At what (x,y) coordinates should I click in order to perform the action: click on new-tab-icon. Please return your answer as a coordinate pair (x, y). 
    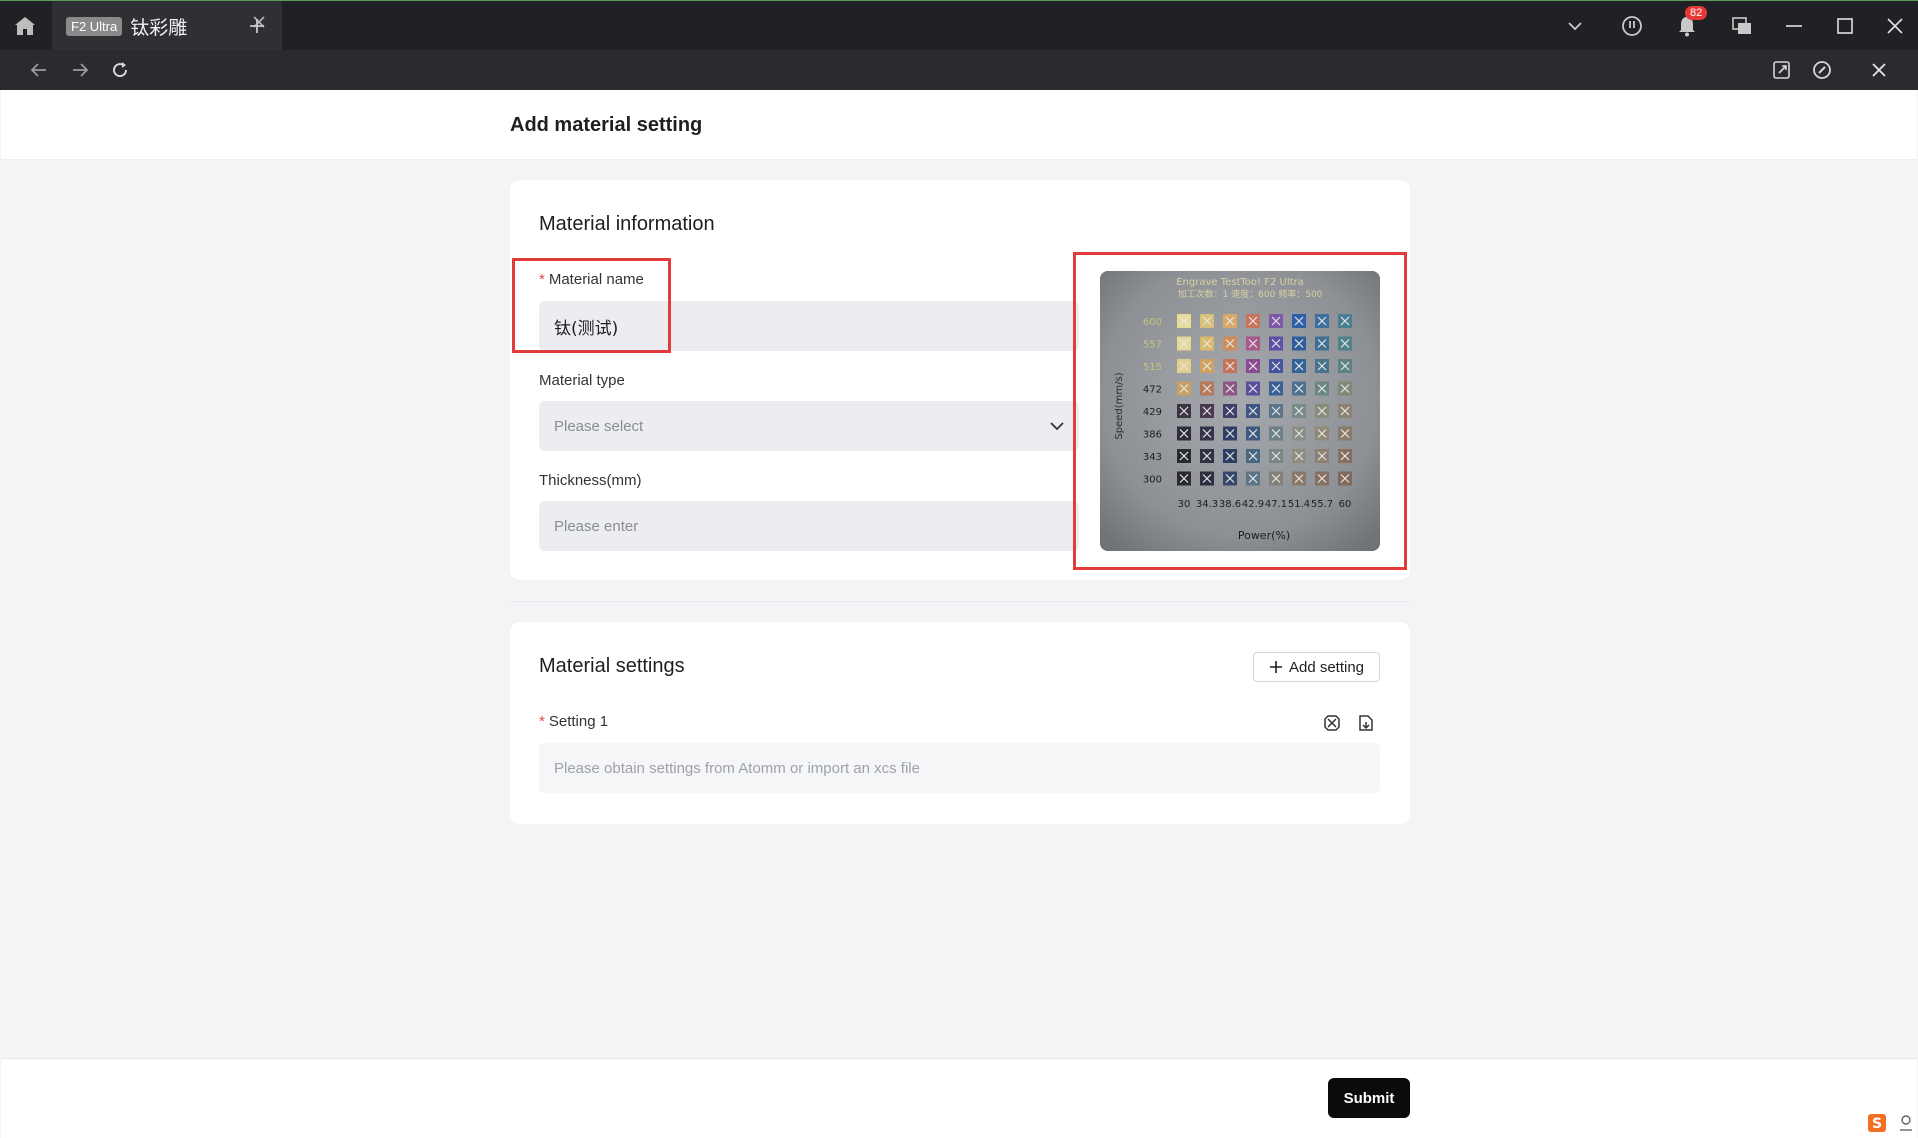
    Looking at the image, I should click on (257, 26).